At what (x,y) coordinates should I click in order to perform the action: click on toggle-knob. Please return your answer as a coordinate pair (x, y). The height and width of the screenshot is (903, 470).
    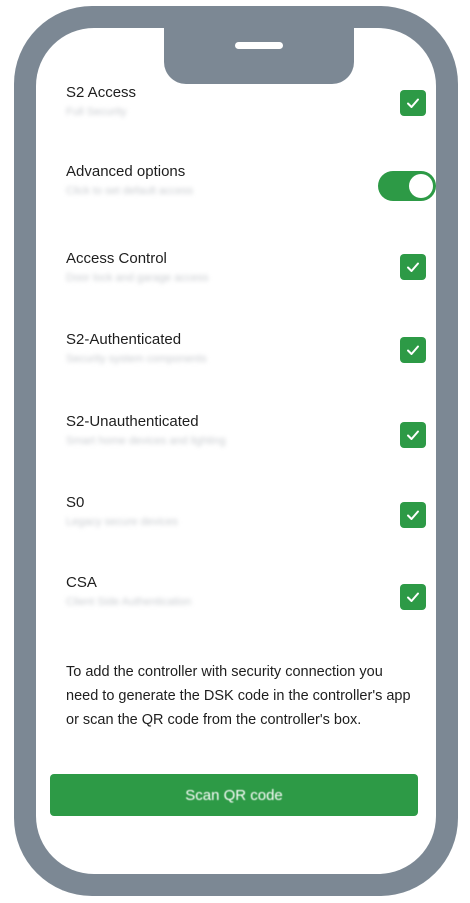
    Looking at the image, I should click on (421, 186).